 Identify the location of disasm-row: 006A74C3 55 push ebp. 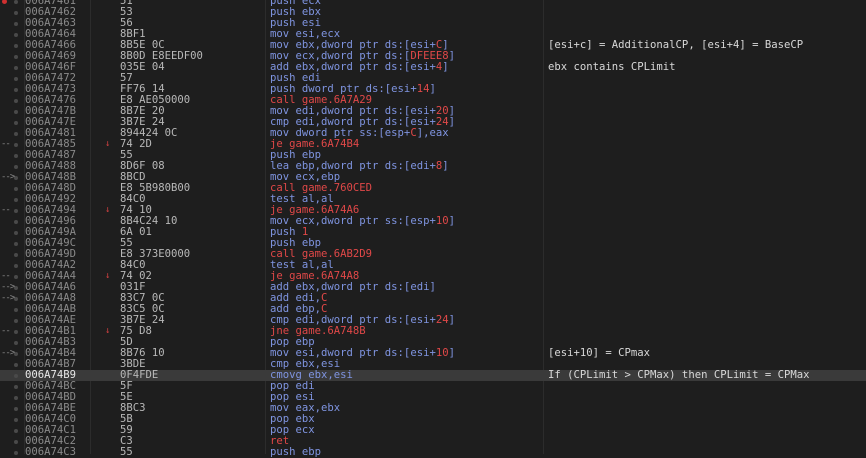
(433, 452).